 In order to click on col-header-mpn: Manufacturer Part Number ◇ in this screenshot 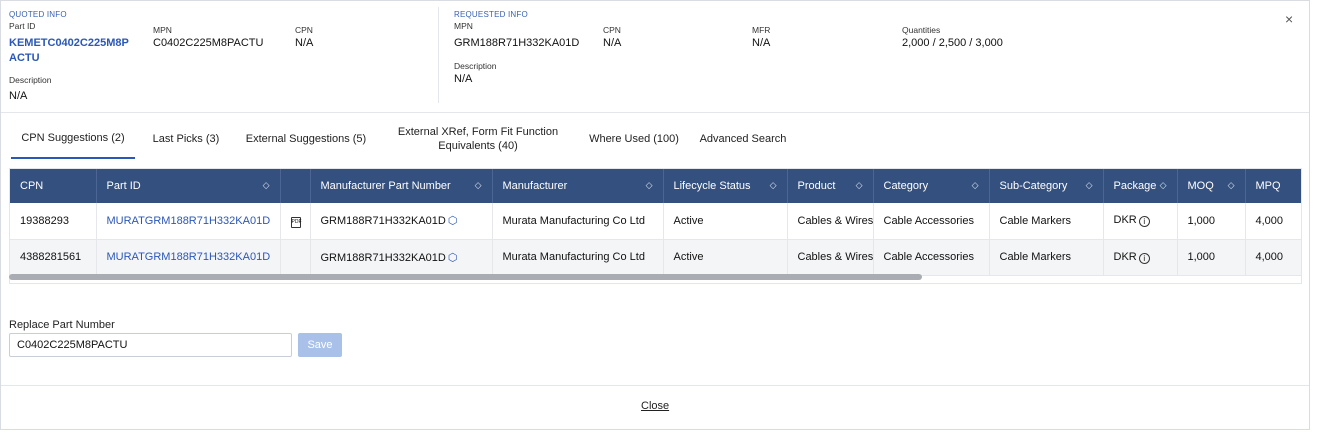, I will do `click(401, 186)`.